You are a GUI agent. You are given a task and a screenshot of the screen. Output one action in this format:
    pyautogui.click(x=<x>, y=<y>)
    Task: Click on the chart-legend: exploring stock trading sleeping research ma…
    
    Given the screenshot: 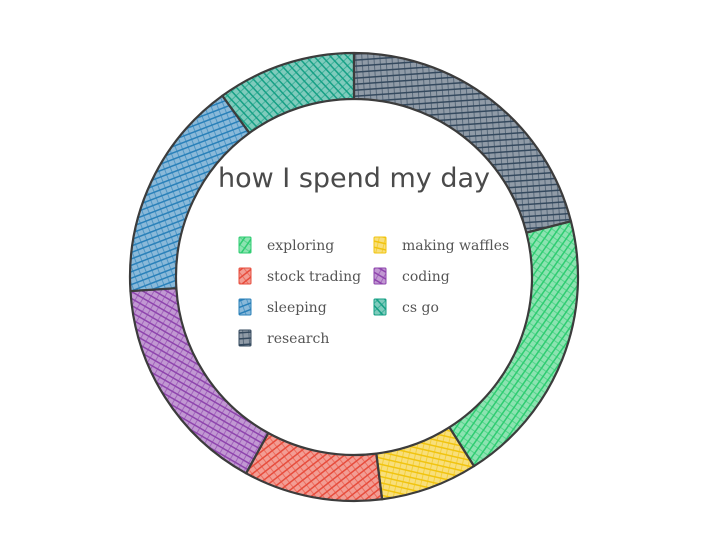 What is the action you would take?
    pyautogui.click(x=373, y=291)
    